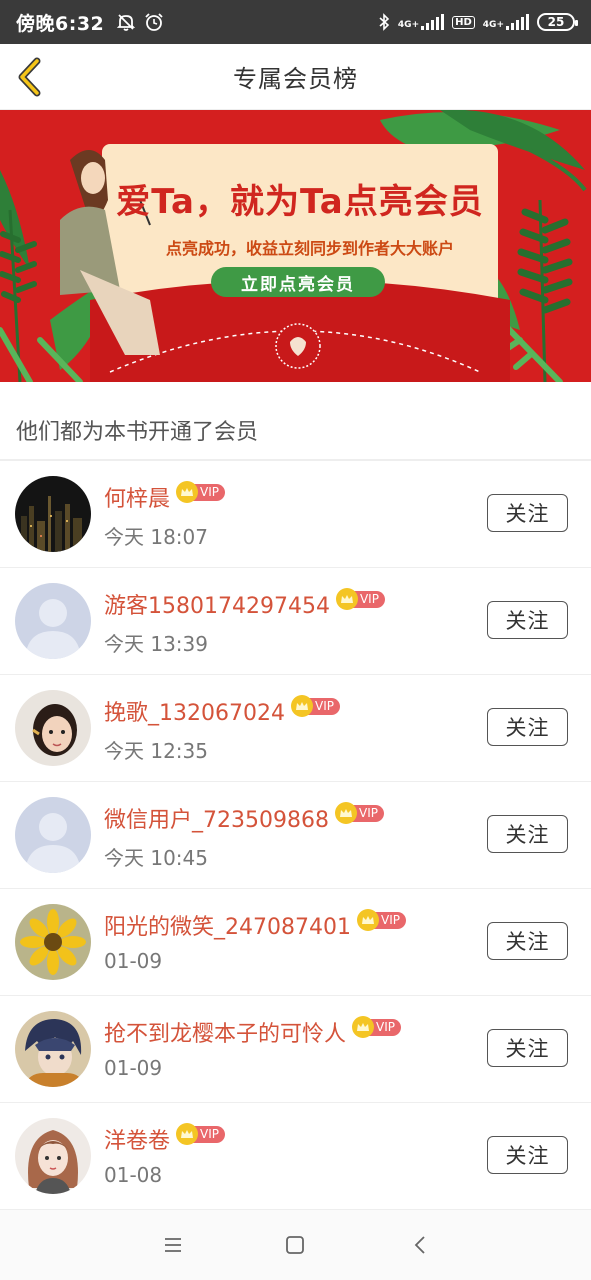  I want to click on page-title: 专属会员榜, so click(295, 79).